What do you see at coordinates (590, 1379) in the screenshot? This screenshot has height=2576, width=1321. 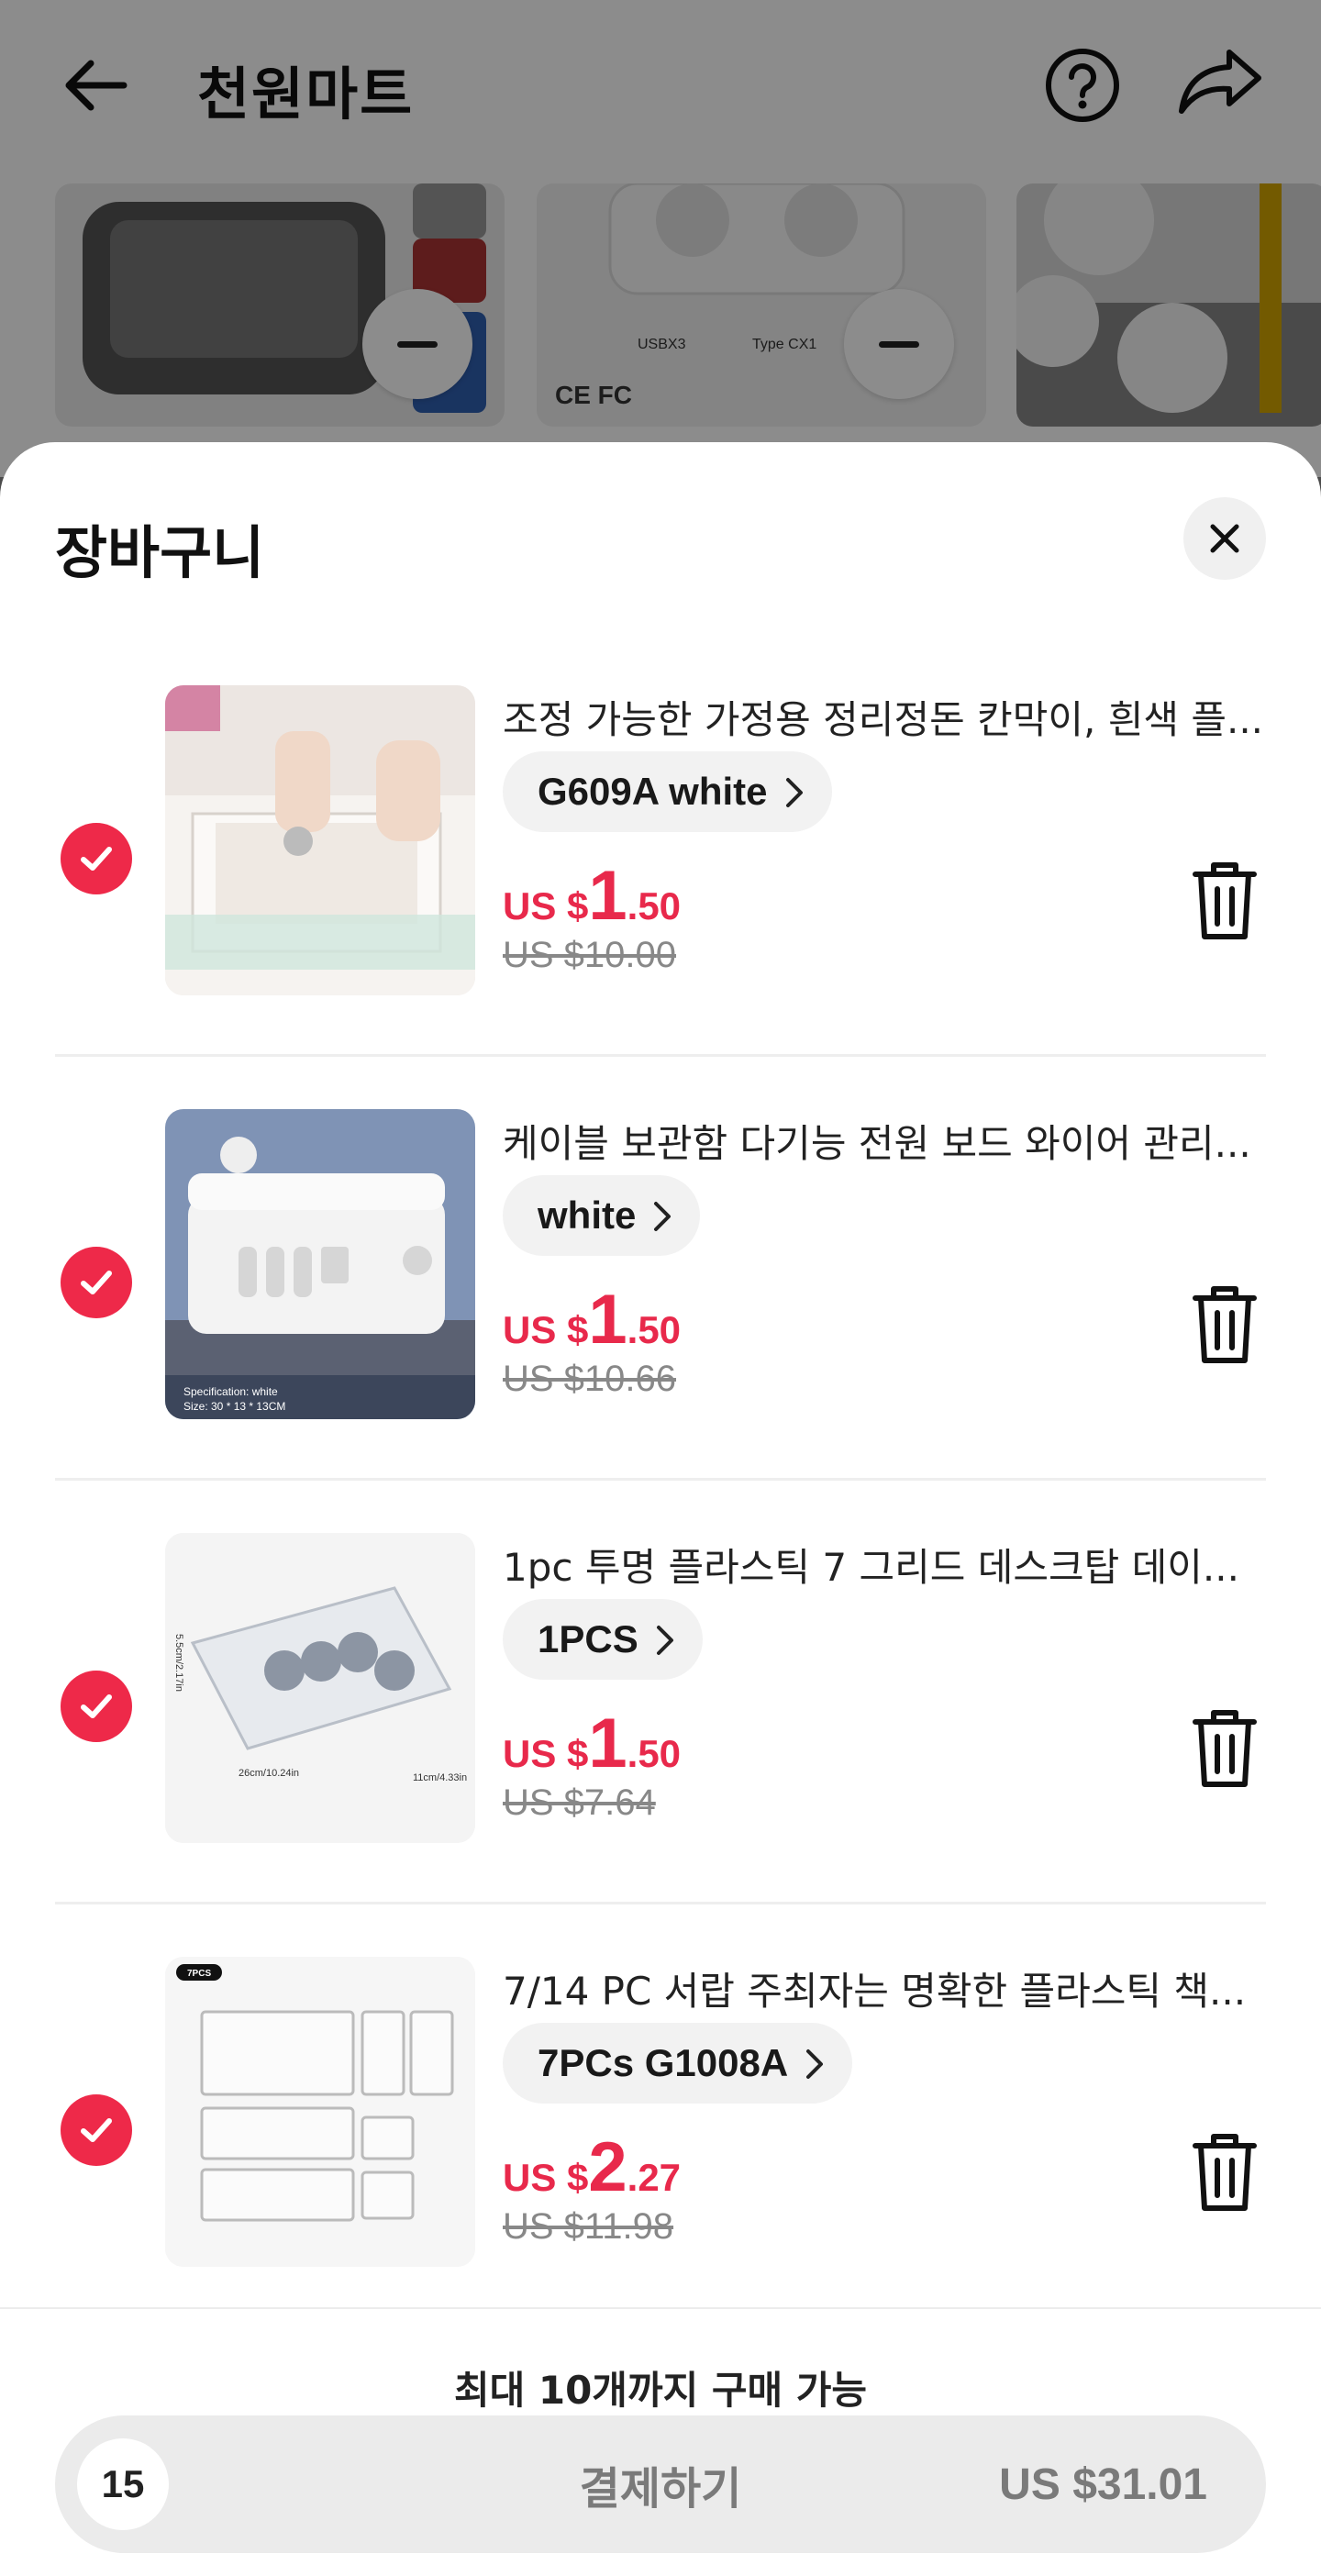 I see `original-price: US $10.66` at bounding box center [590, 1379].